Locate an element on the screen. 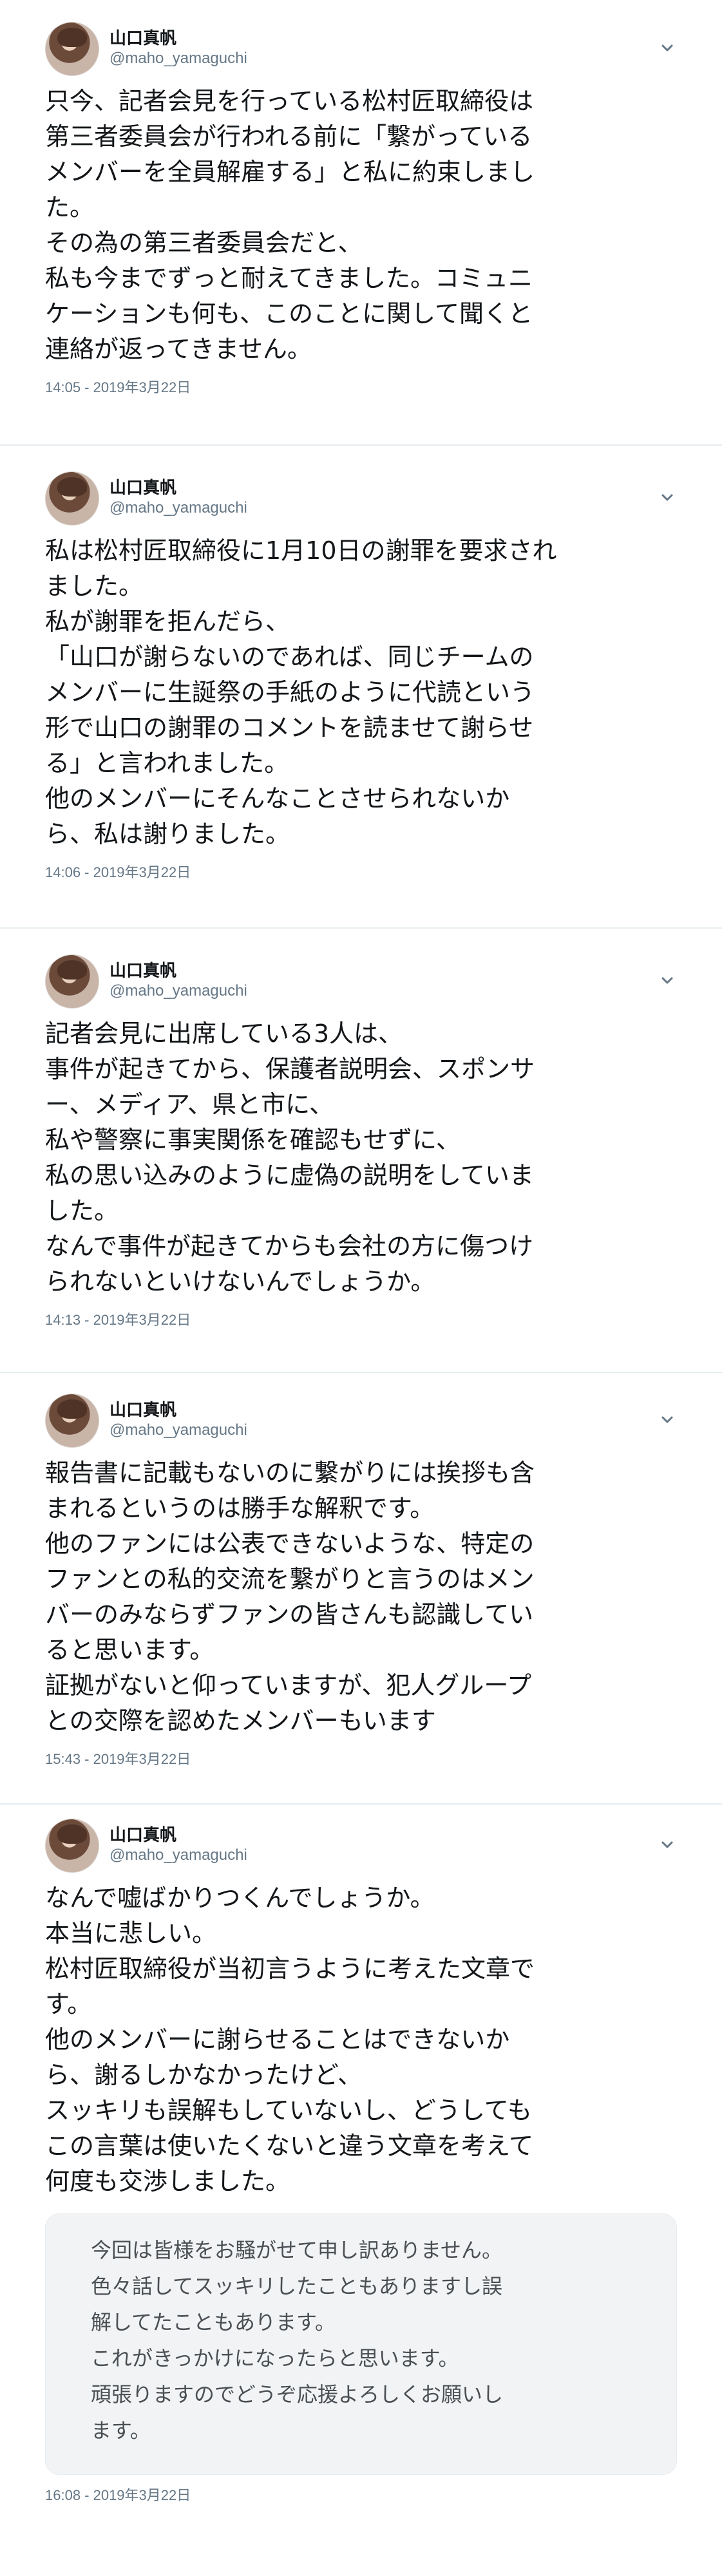 The height and width of the screenshot is (2576, 722). tweet-timestamp: 16:08 - 2019年3月22日 is located at coordinates (361, 2495).